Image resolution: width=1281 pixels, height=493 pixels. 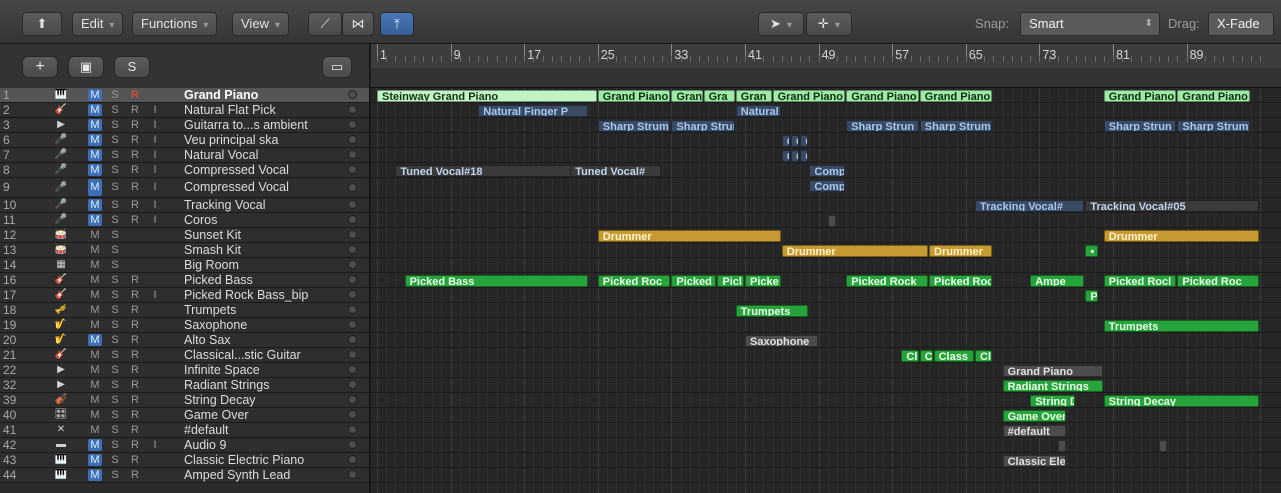 What do you see at coordinates (1052, 386) in the screenshot?
I see `region: Radiant Strings` at bounding box center [1052, 386].